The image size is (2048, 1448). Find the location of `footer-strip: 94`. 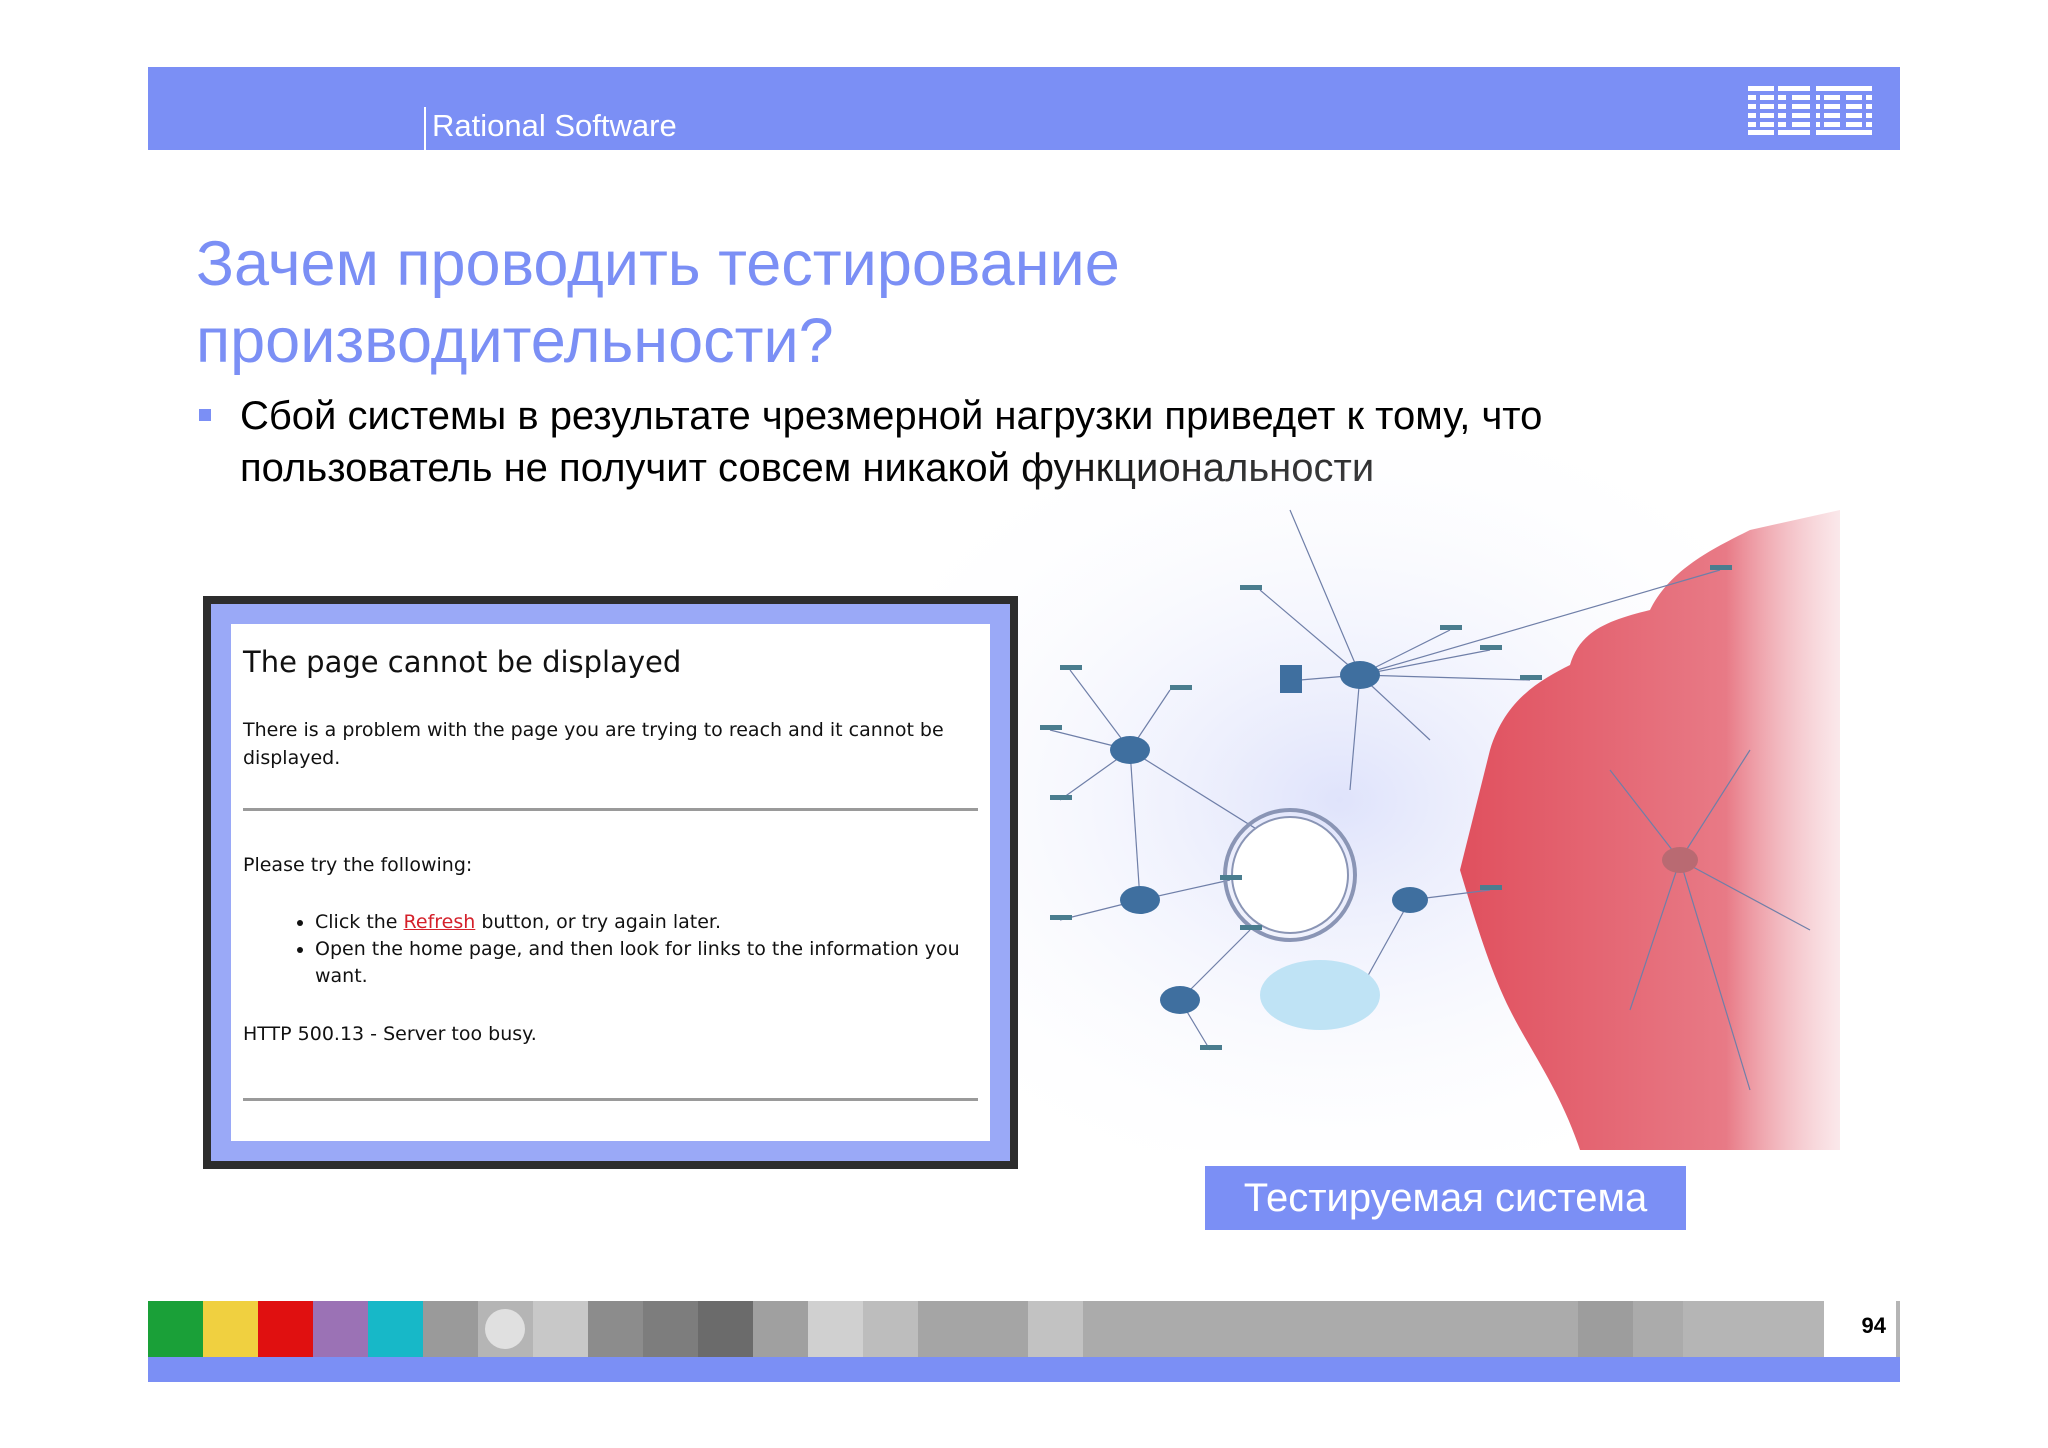

footer-strip: 94 is located at coordinates (1024, 1329).